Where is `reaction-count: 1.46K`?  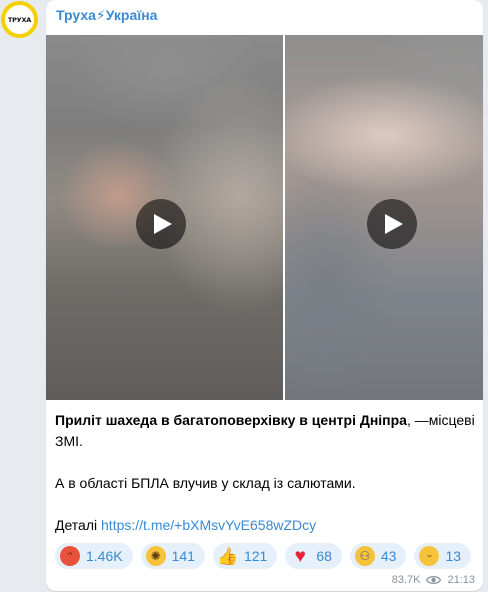 reaction-count: 1.46K is located at coordinates (104, 556).